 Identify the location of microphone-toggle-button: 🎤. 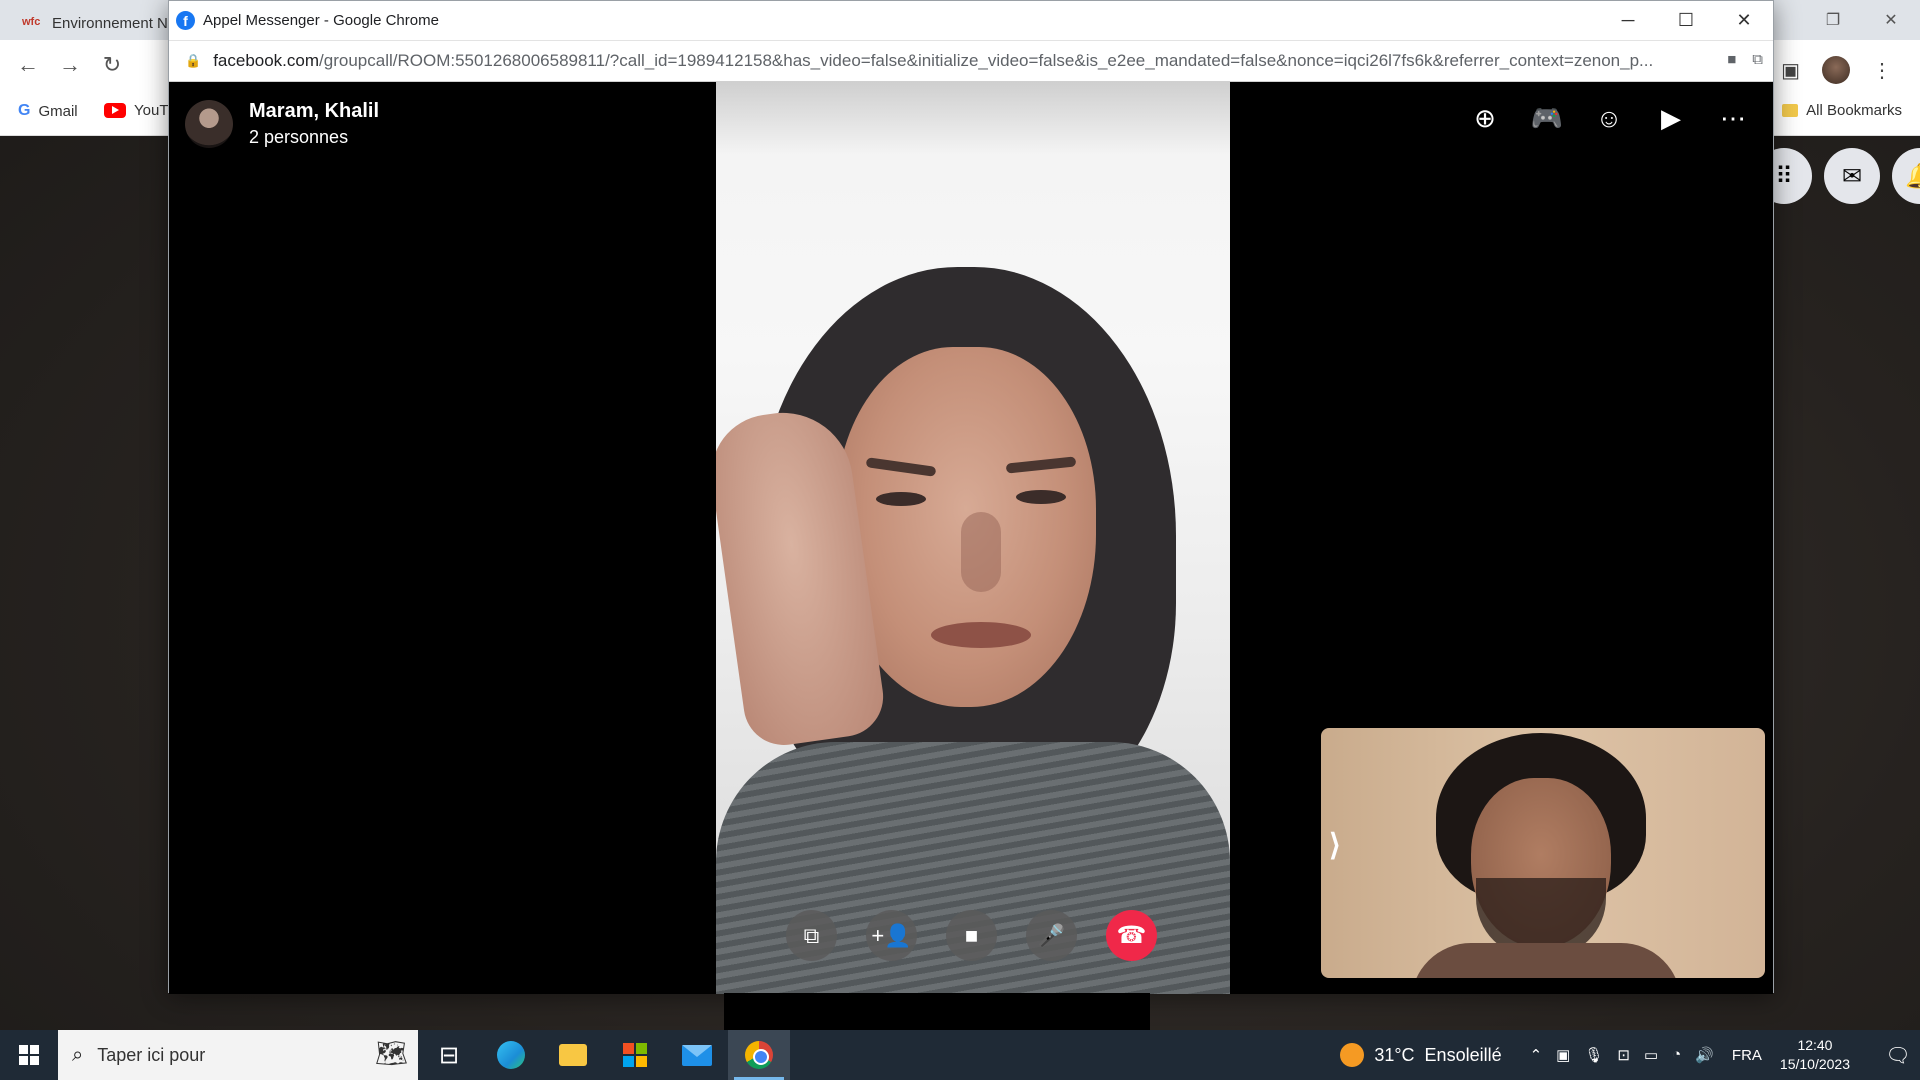
(1051, 935).